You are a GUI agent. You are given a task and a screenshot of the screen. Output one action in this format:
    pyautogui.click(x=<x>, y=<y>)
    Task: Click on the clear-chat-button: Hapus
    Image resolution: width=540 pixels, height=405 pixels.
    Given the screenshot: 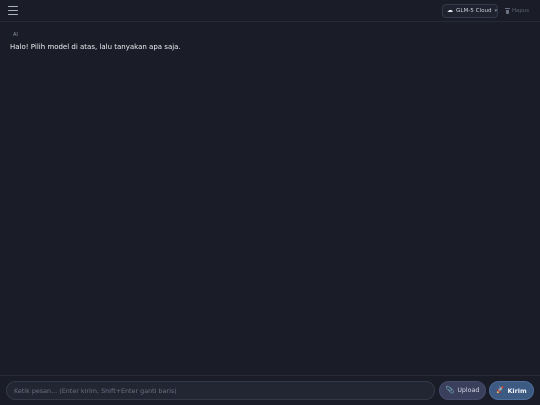 What is the action you would take?
    pyautogui.click(x=517, y=11)
    